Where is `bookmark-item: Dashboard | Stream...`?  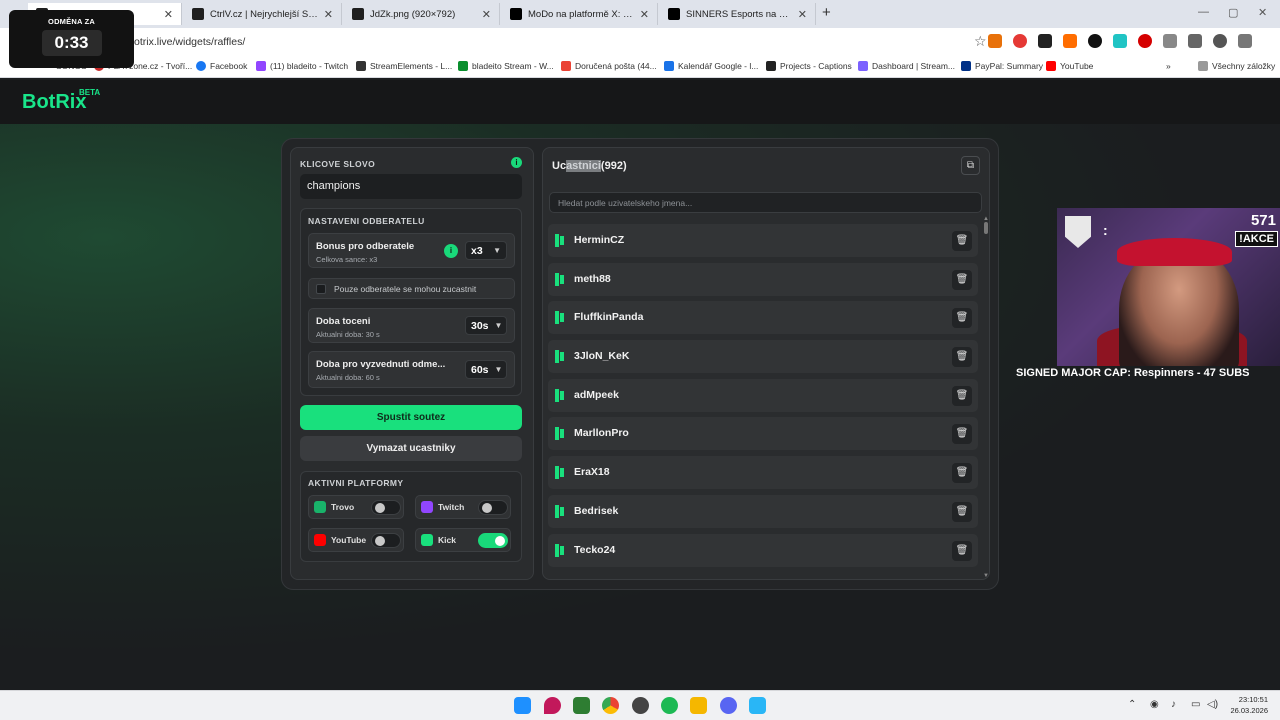 bookmark-item: Dashboard | Stream... is located at coordinates (906, 66).